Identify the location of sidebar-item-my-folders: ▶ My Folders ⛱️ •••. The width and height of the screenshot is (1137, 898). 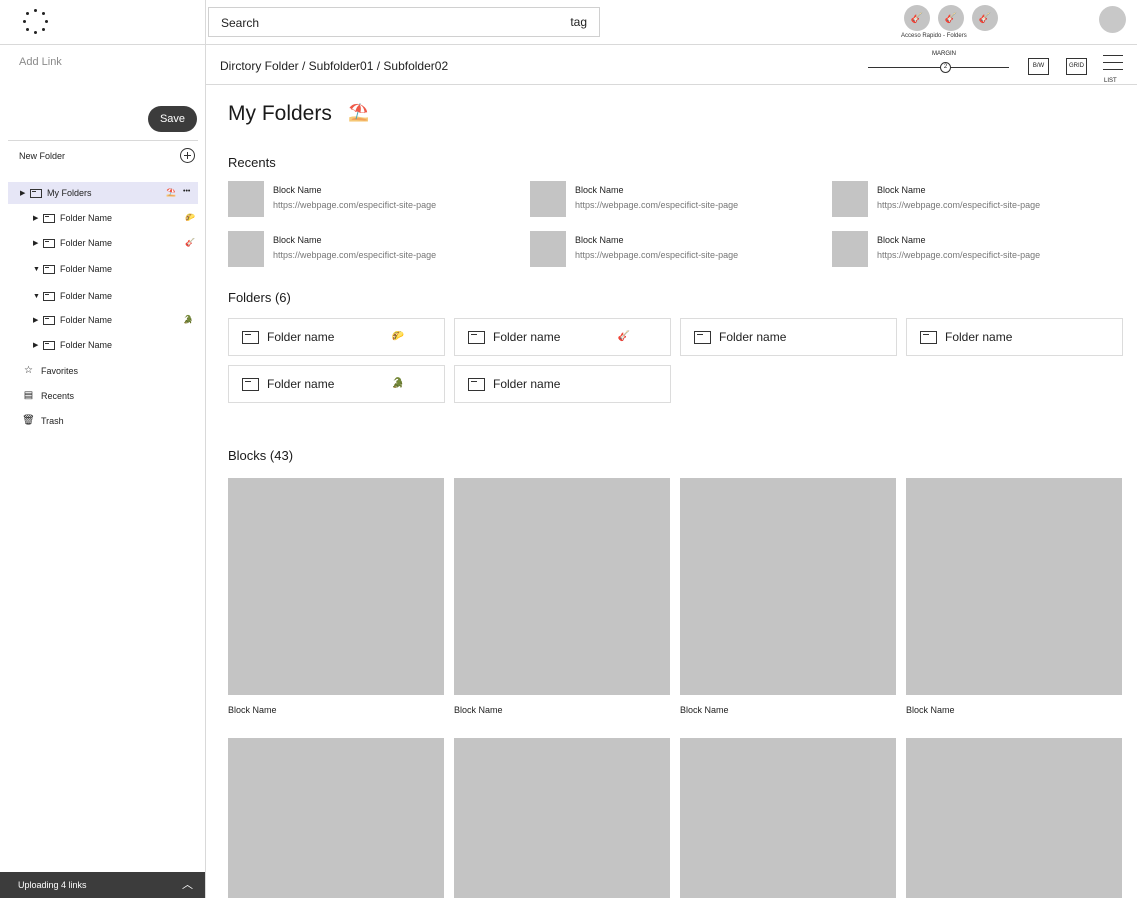
(103, 193).